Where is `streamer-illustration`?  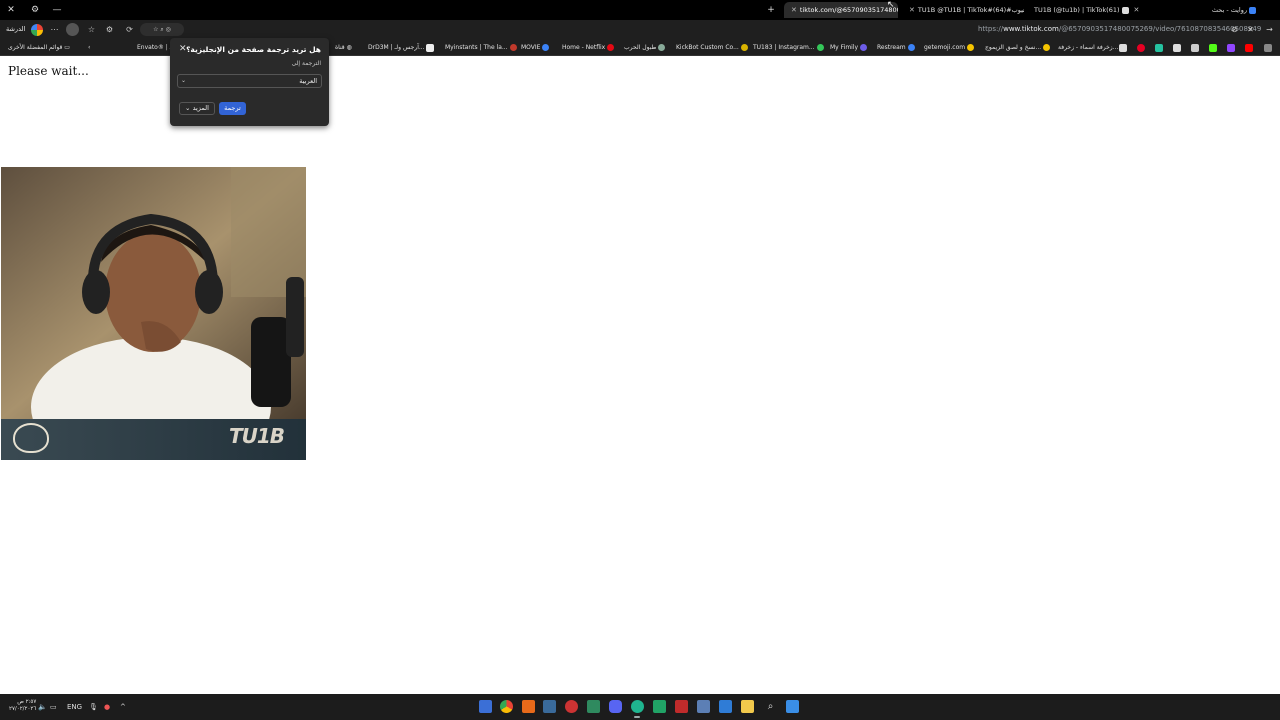 streamer-illustration is located at coordinates (153, 313).